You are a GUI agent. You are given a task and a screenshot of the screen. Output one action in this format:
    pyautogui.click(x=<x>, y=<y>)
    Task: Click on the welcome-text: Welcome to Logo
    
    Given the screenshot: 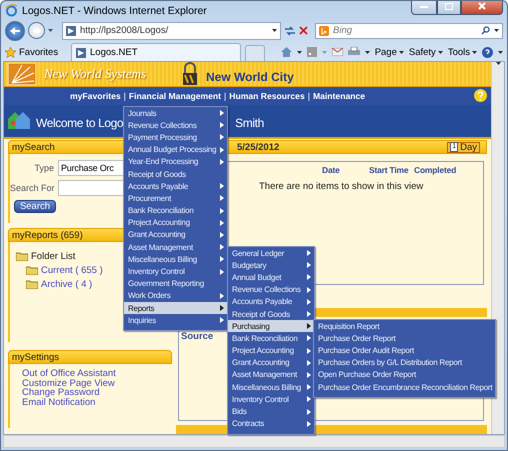 What is the action you would take?
    pyautogui.click(x=80, y=123)
    